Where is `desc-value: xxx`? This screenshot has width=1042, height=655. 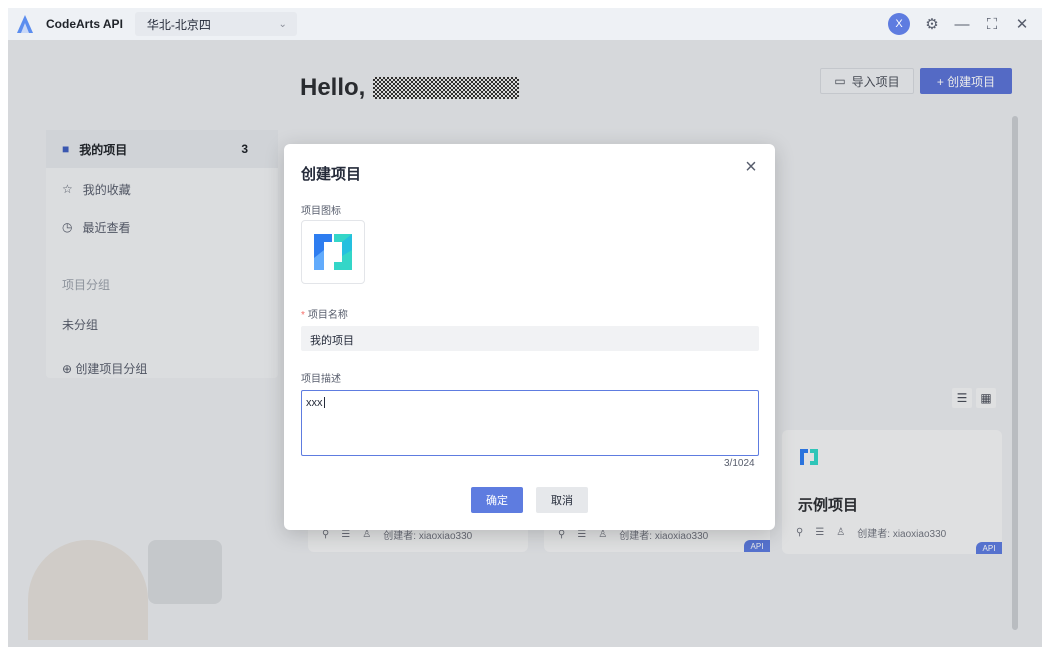 desc-value: xxx is located at coordinates (314, 403).